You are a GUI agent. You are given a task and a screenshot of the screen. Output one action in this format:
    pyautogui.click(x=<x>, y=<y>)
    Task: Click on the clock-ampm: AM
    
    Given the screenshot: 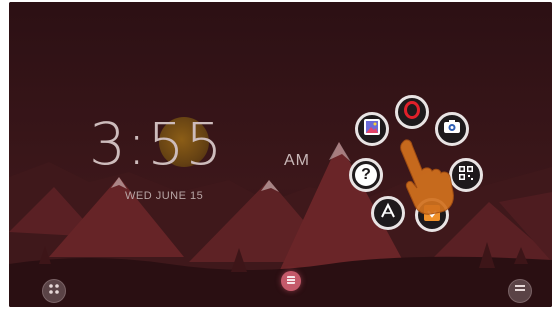 What is the action you would take?
    pyautogui.click(x=297, y=160)
    